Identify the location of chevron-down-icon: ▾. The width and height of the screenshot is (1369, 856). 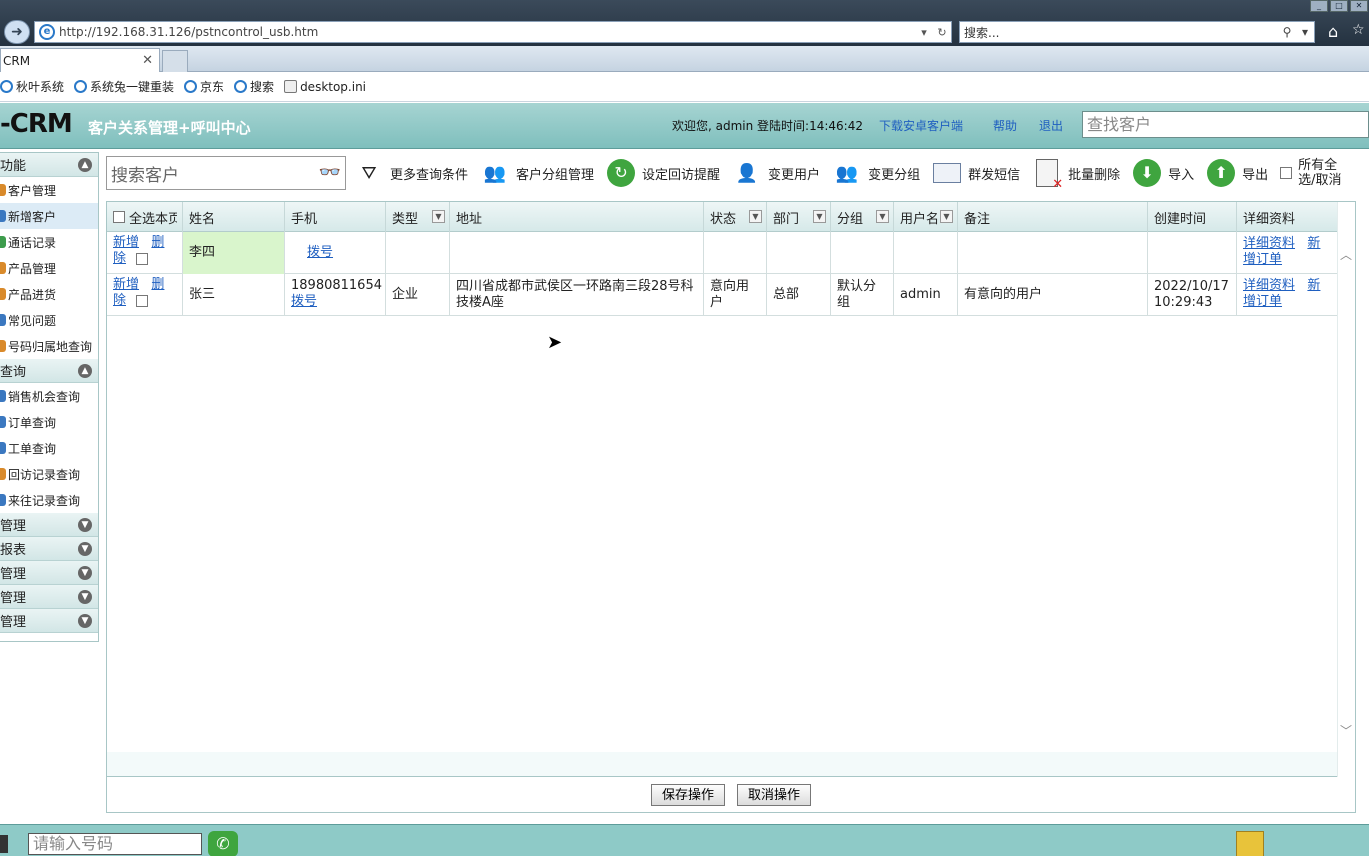
(1305, 32).